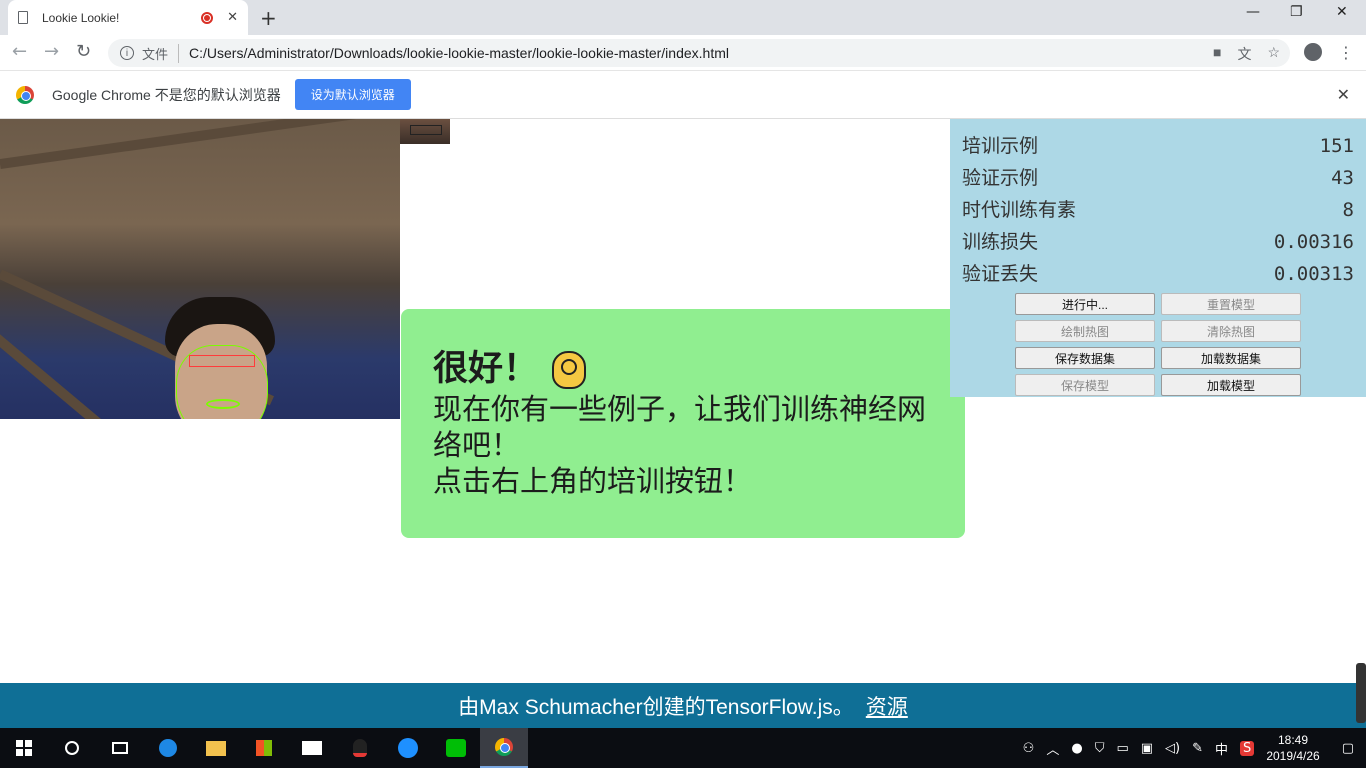 The height and width of the screenshot is (768, 1366). Describe the element at coordinates (1158, 146) in the screenshot. I see `stat-training-examples: 培训示例 151` at that location.